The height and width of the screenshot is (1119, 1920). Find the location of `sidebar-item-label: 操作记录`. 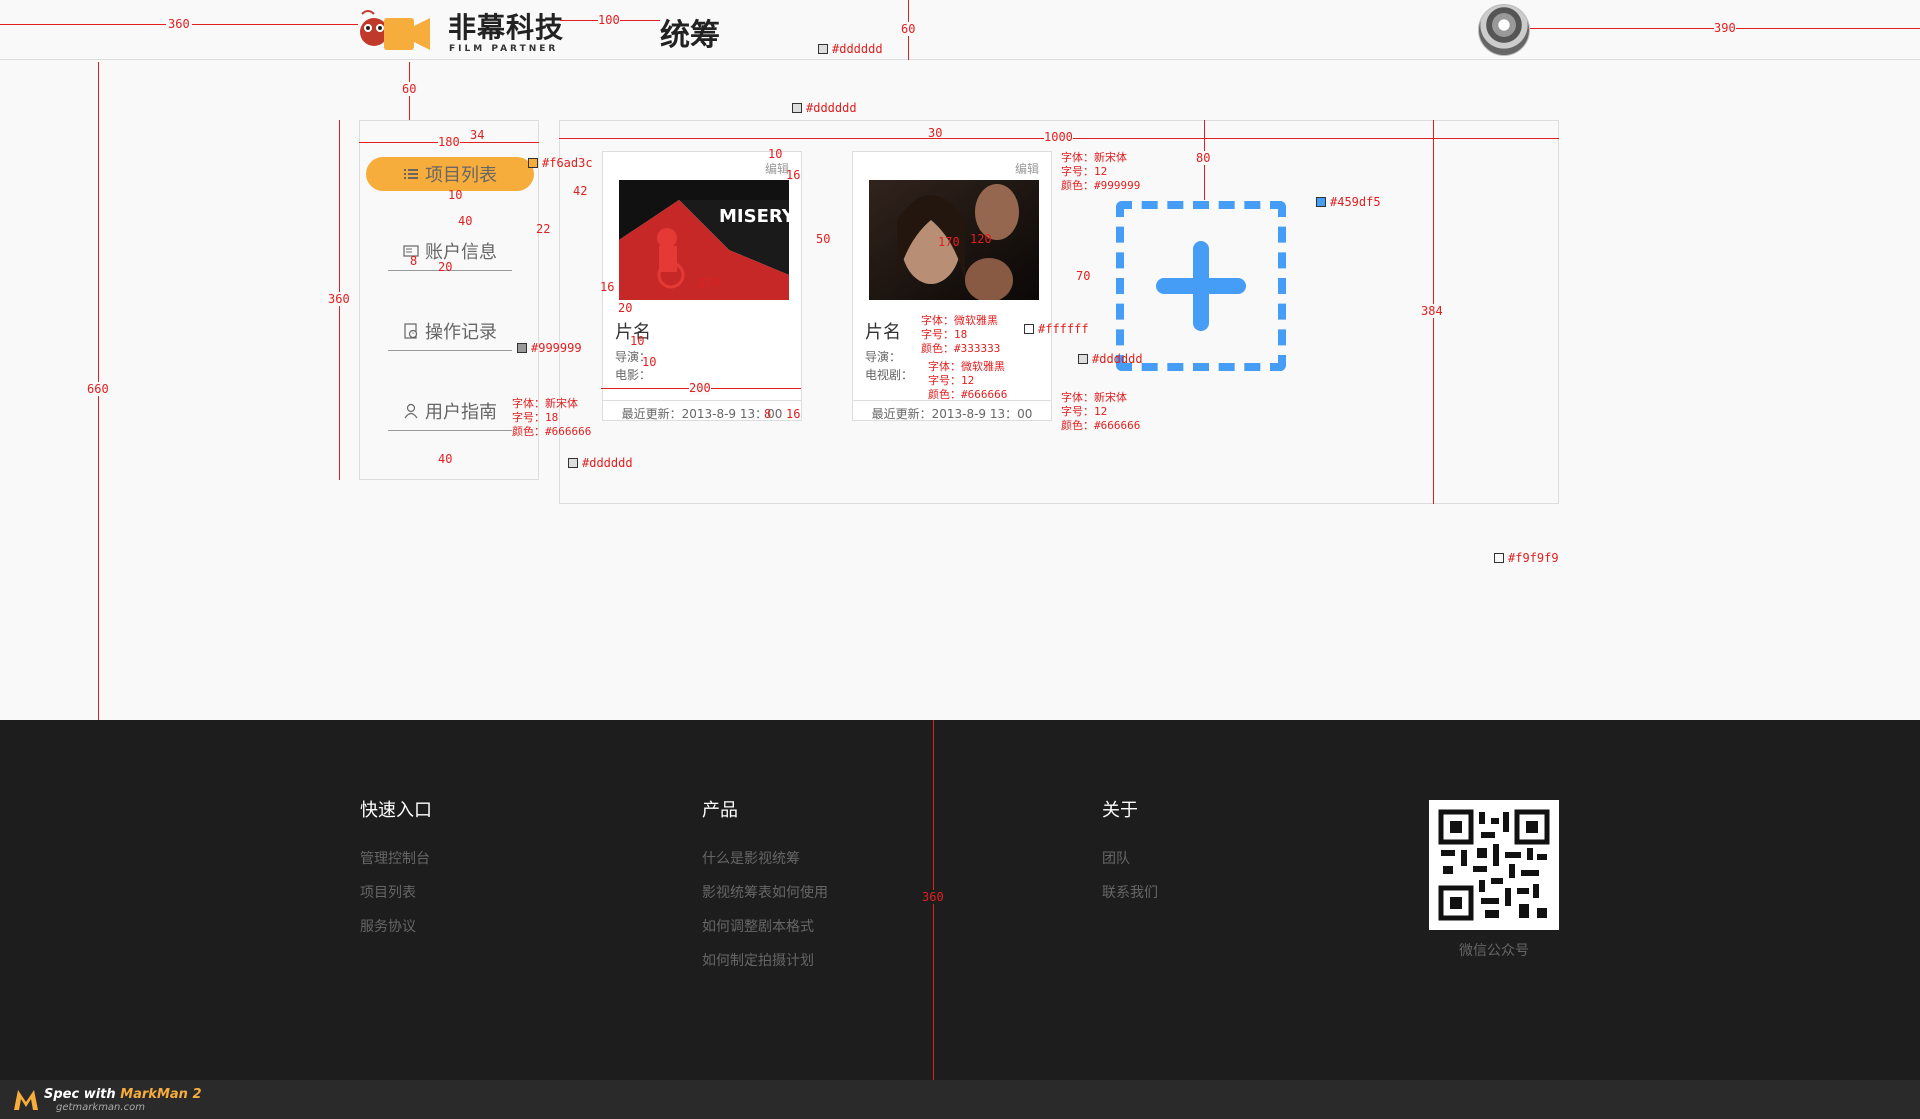

sidebar-item-label: 操作记录 is located at coordinates (461, 332).